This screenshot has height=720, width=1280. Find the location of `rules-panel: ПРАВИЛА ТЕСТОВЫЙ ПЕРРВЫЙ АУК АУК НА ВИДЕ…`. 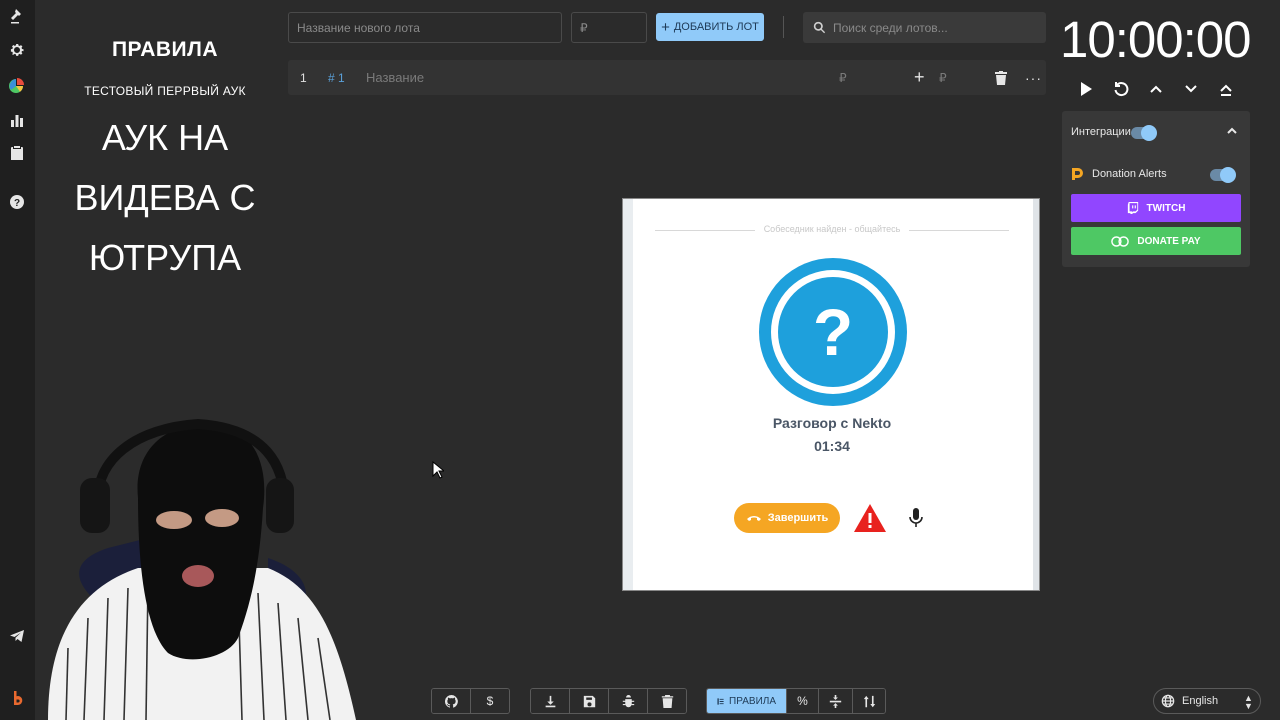

rules-panel: ПРАВИЛА ТЕСТОВЫЙ ПЕРРВЫЙ АУК АУК НА ВИДЕ… is located at coordinates (165, 158).